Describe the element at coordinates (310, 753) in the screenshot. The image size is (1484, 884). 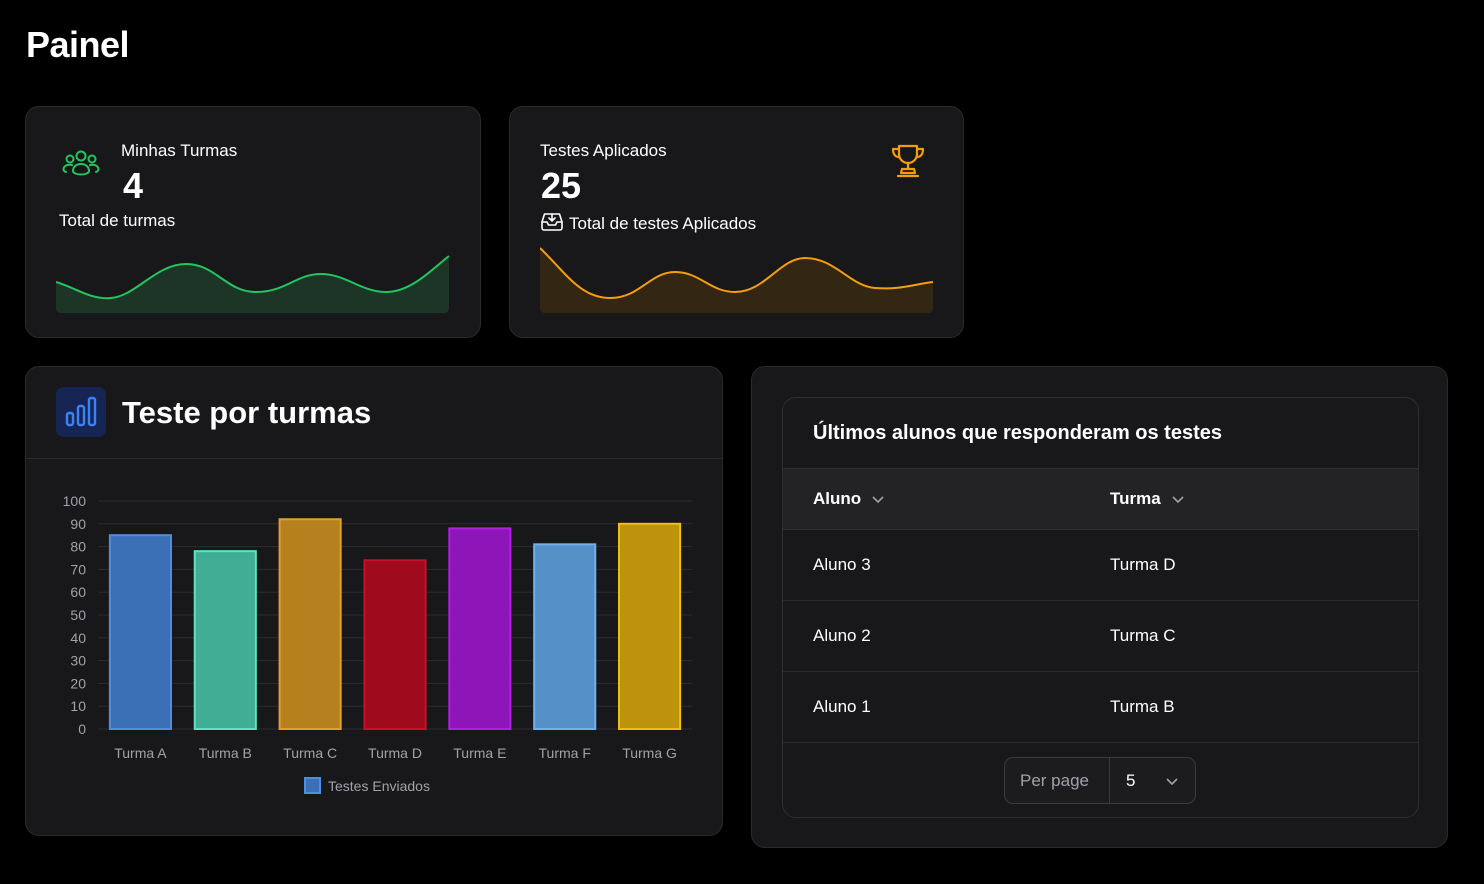
I see `x-tick-label: Turma C` at that location.